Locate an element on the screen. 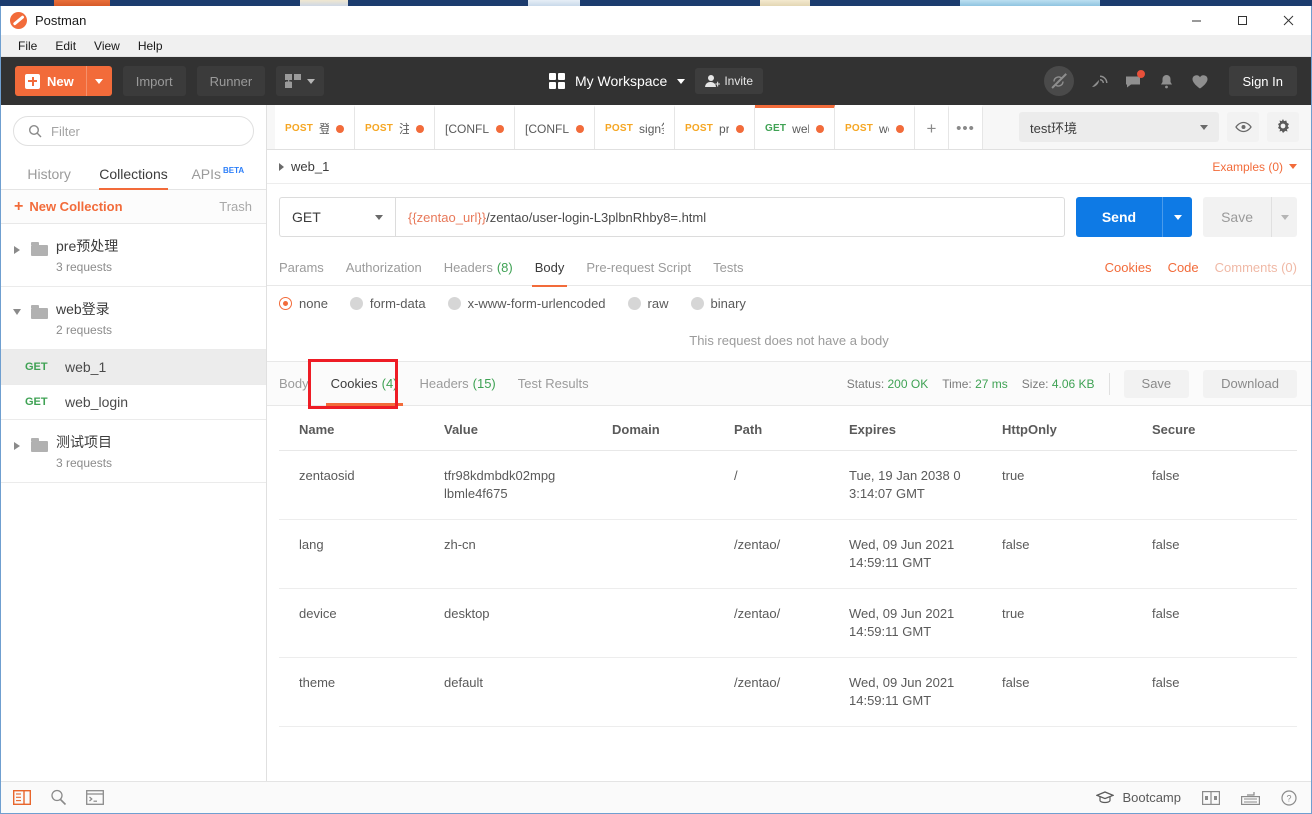  new-tab-button: + is located at coordinates (932, 127).